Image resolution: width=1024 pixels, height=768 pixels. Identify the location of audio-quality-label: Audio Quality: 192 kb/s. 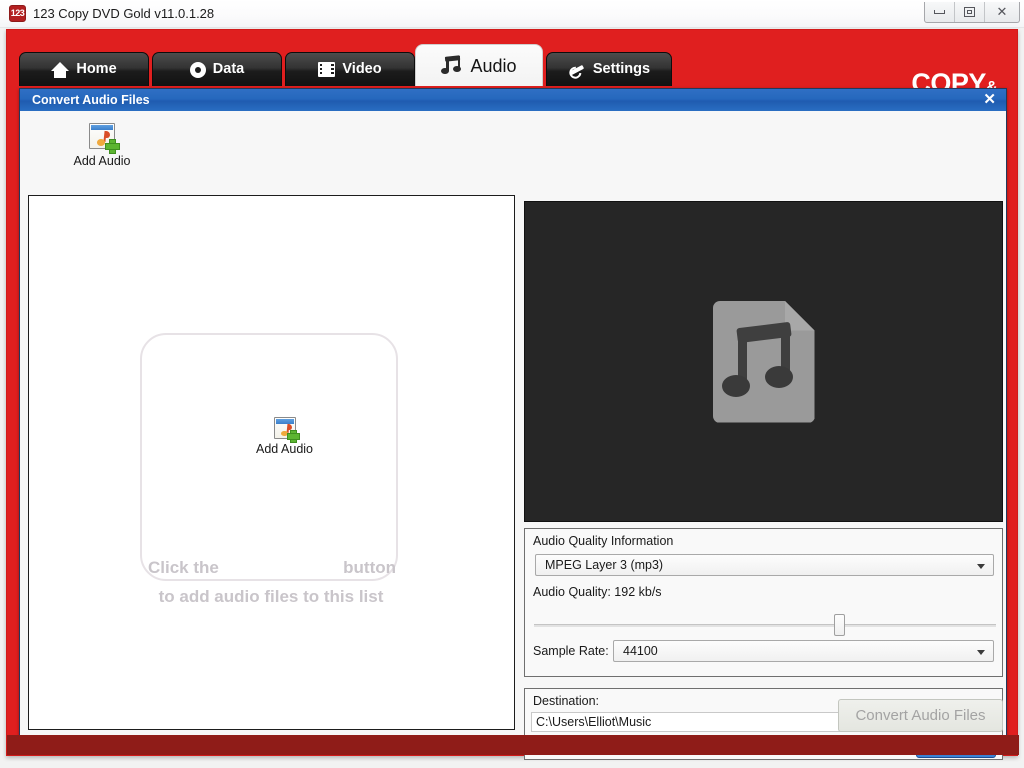
(597, 592).